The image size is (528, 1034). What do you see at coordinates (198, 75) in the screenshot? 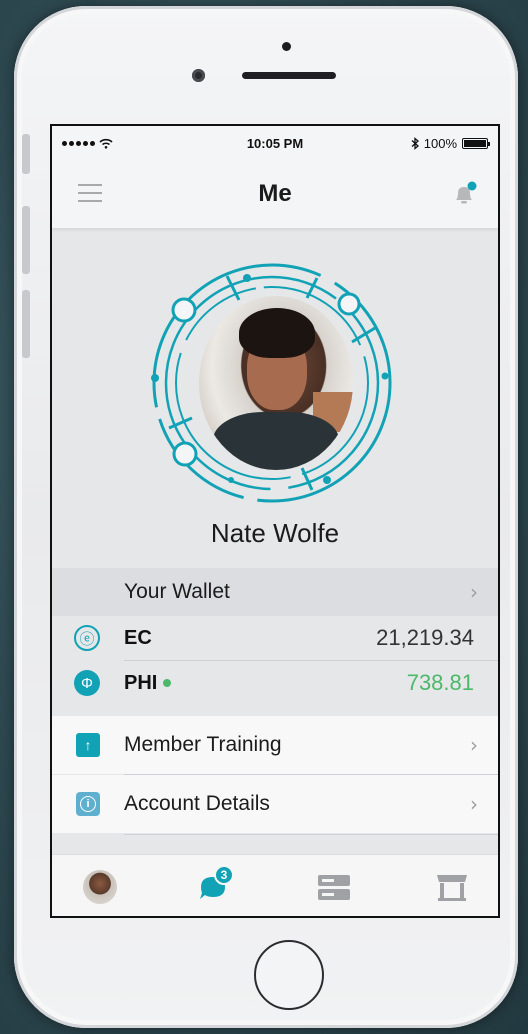
I see `front-camera` at bounding box center [198, 75].